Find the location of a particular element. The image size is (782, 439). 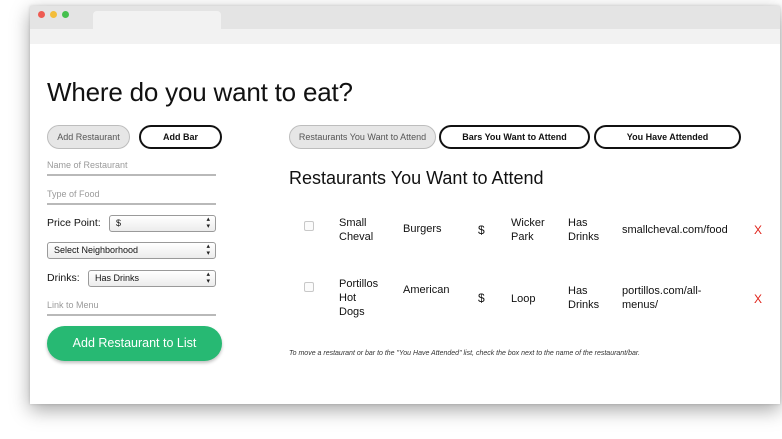

list-heading: Restaurants You Want to Attend is located at coordinates (416, 178).